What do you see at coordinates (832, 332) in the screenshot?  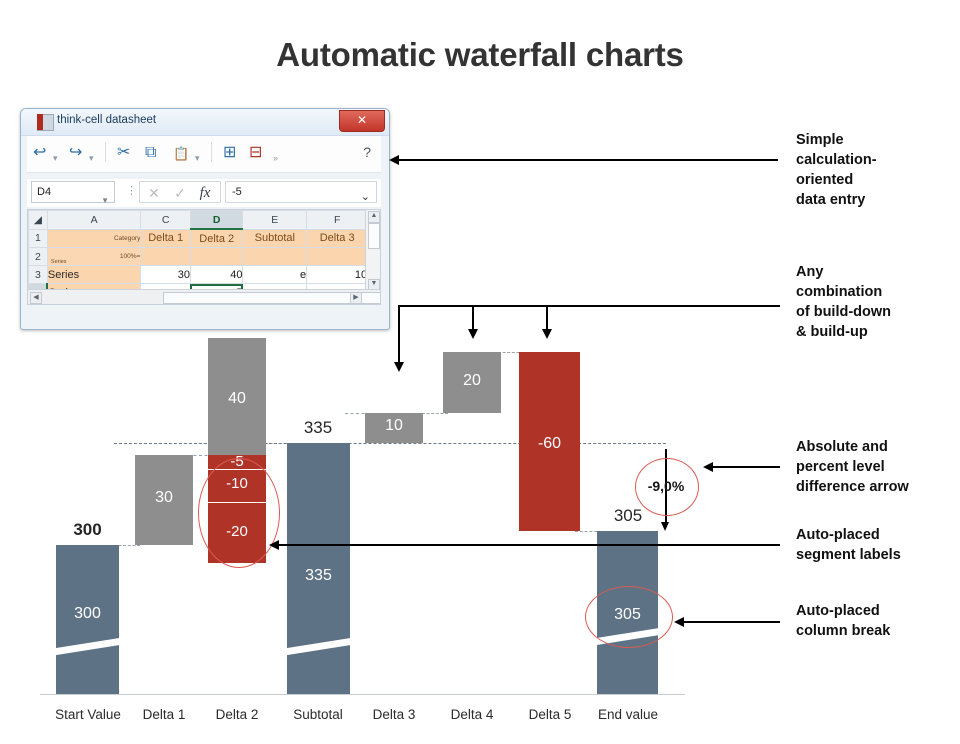 I see `annotation-build-combination-line-4: & build-up` at bounding box center [832, 332].